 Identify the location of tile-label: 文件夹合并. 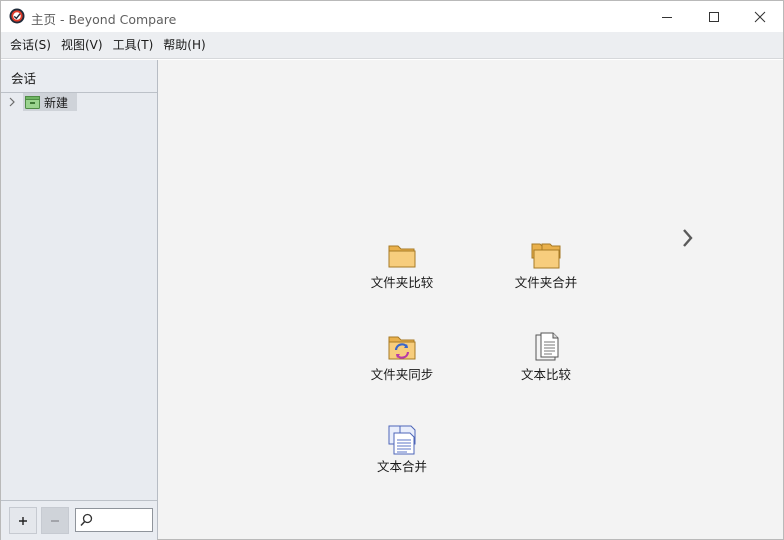
(546, 282).